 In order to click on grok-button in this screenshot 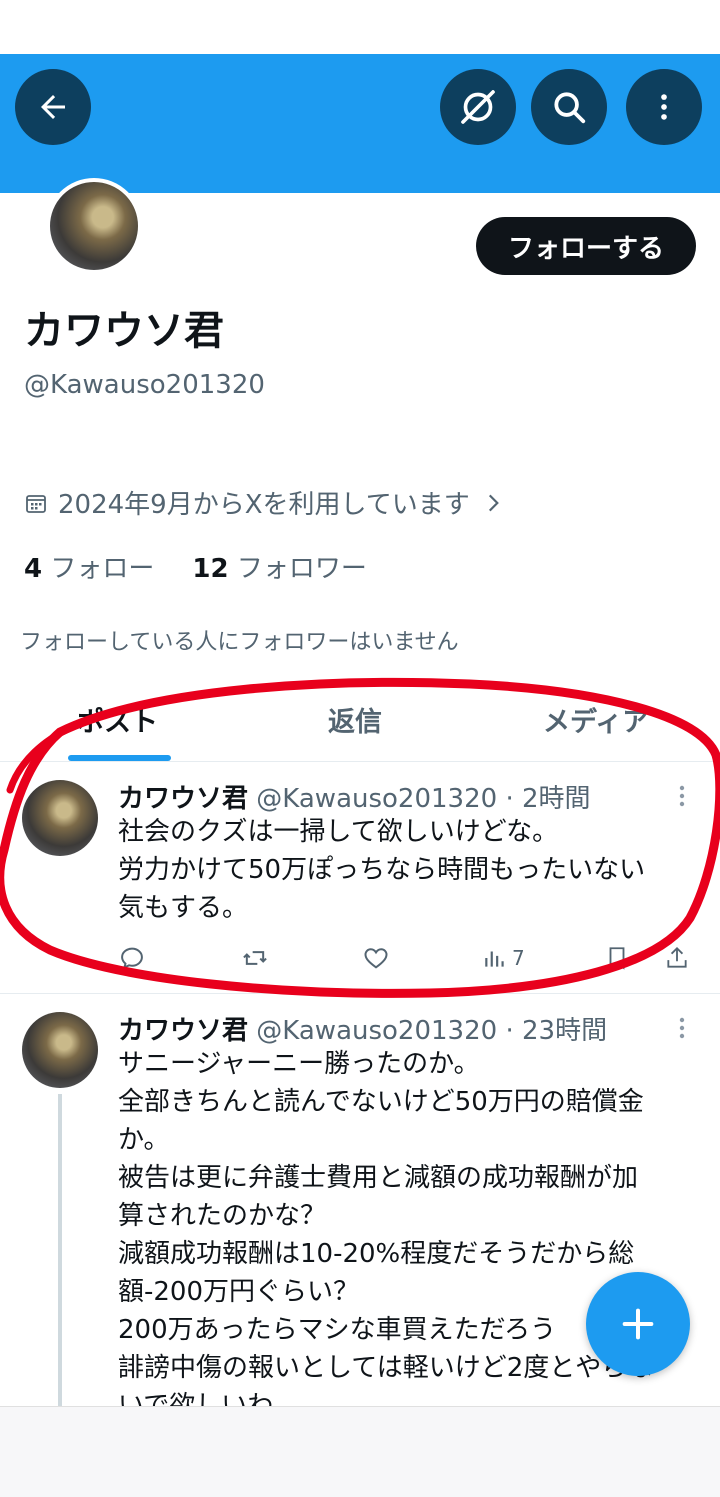, I will do `click(478, 107)`.